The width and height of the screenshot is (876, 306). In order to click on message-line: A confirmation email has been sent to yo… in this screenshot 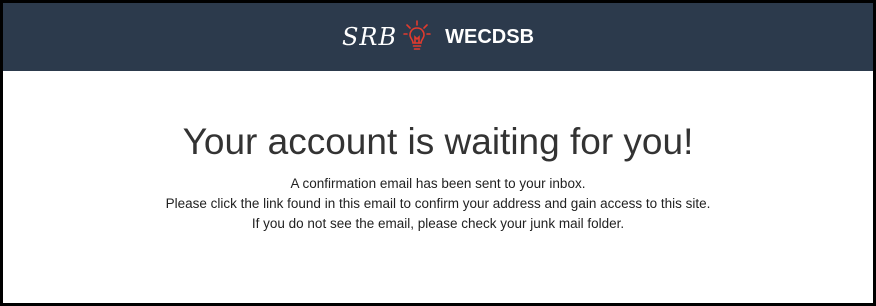, I will do `click(438, 183)`.